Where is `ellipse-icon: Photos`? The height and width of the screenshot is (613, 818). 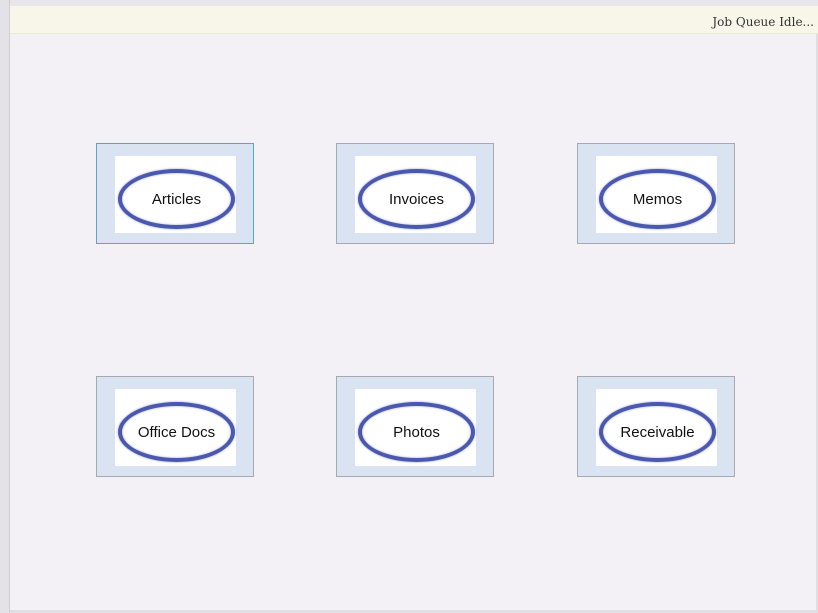
ellipse-icon: Photos is located at coordinates (416, 432).